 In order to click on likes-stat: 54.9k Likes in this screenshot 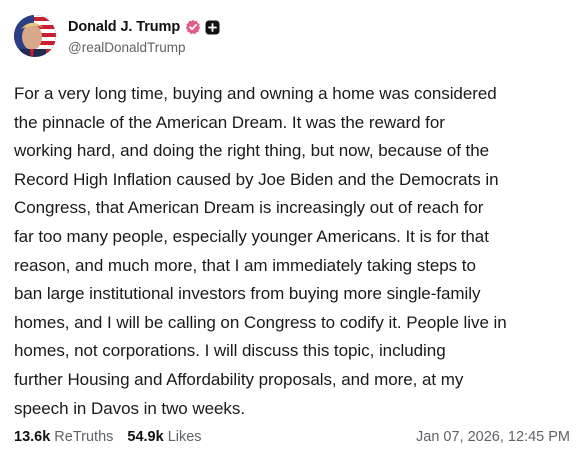, I will do `click(164, 437)`.